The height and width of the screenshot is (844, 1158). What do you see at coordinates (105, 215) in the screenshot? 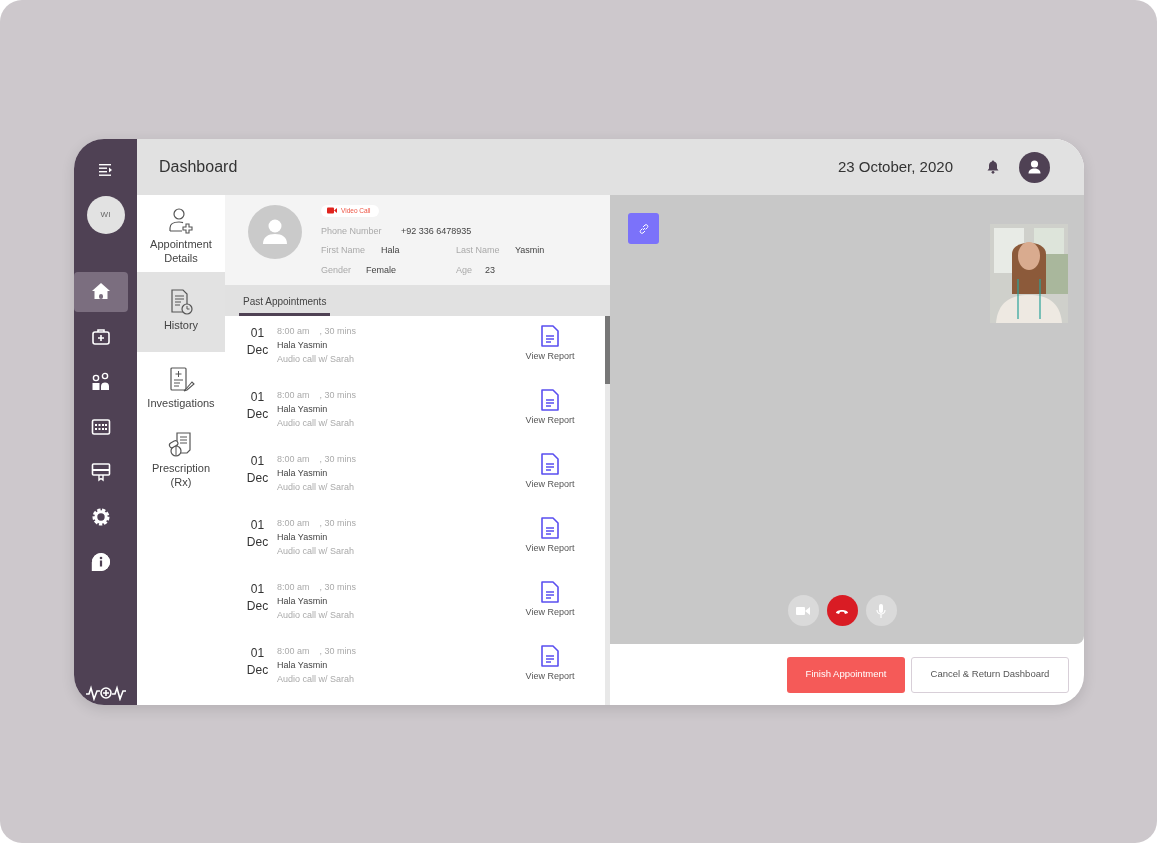
I see `user-initials-avatar: WI` at bounding box center [105, 215].